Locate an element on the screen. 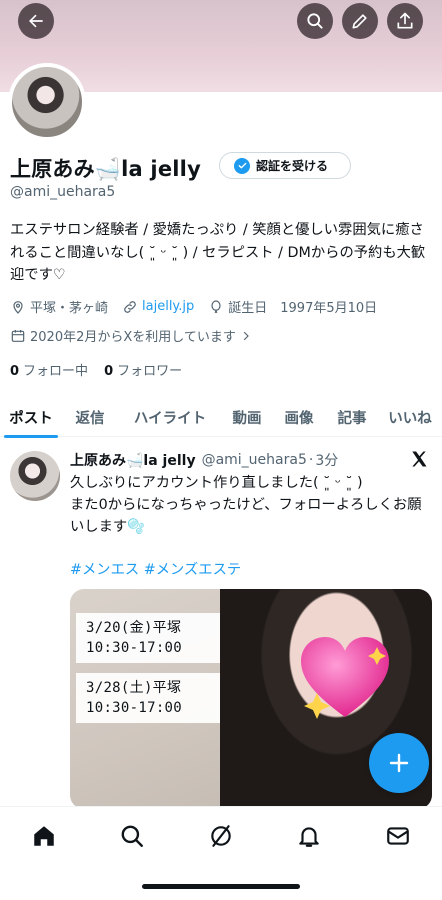 This screenshot has width=442, height=900. get-verified-button: 認証を受ける is located at coordinates (285, 165).